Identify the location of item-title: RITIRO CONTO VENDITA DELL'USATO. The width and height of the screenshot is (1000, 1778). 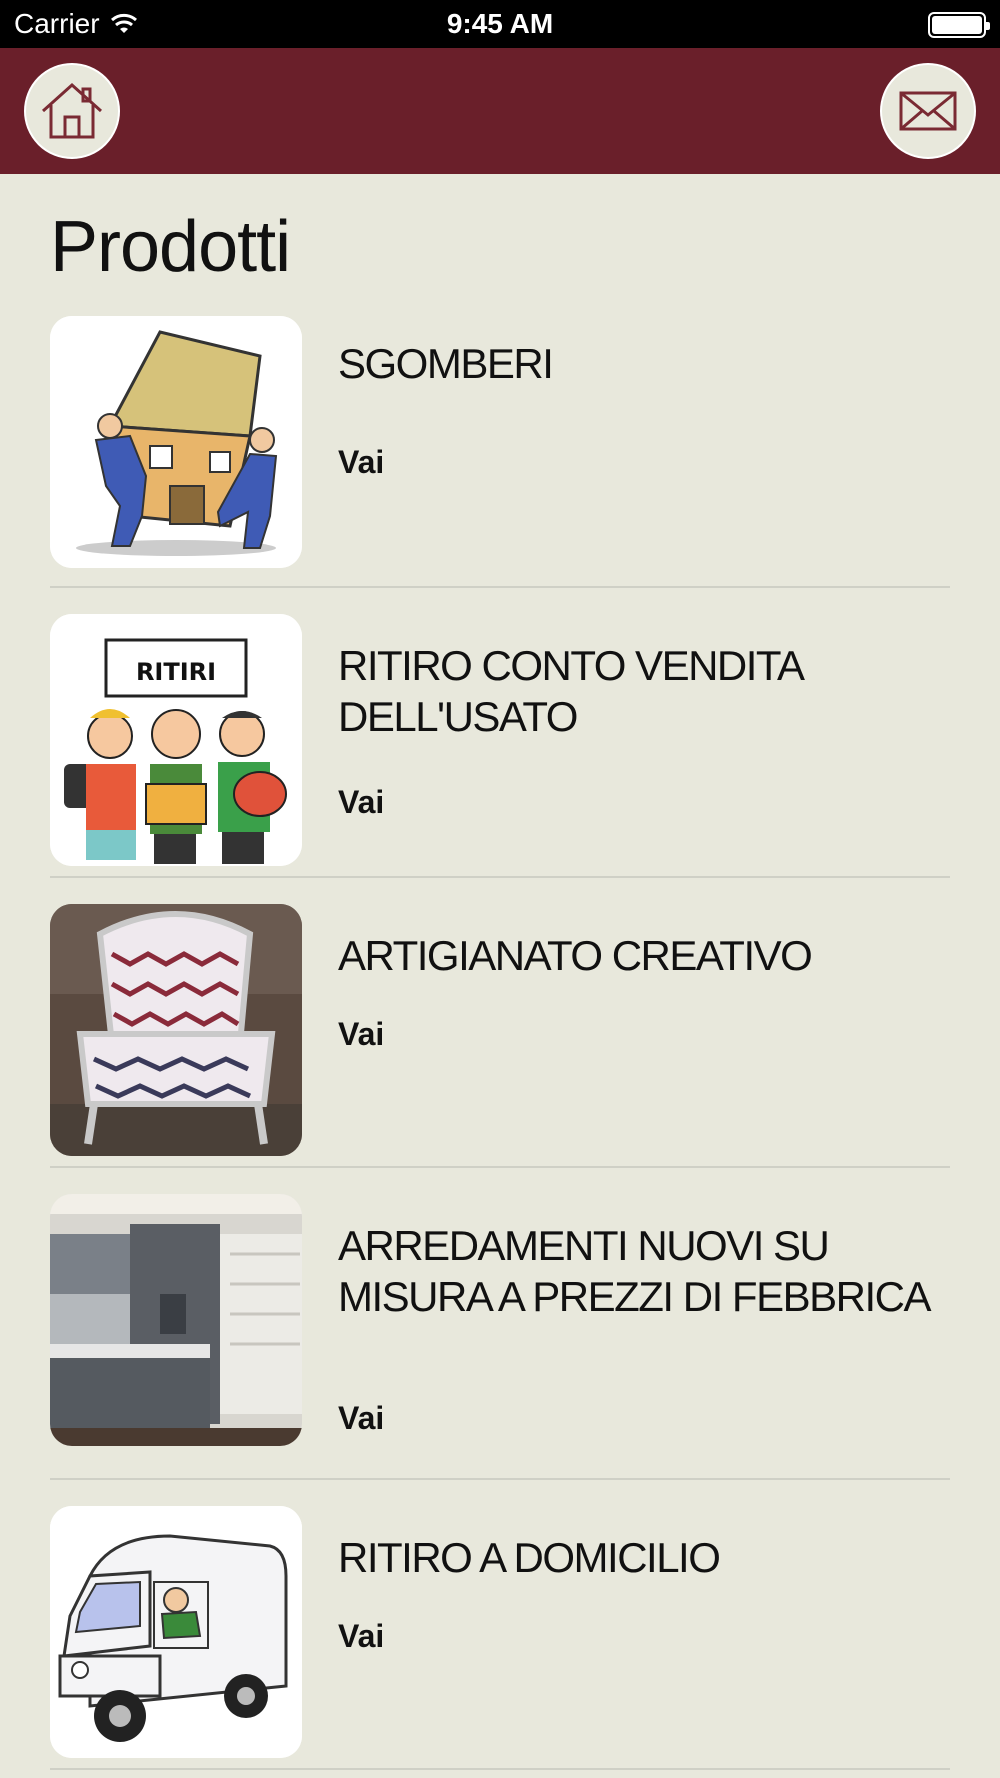
(570, 691).